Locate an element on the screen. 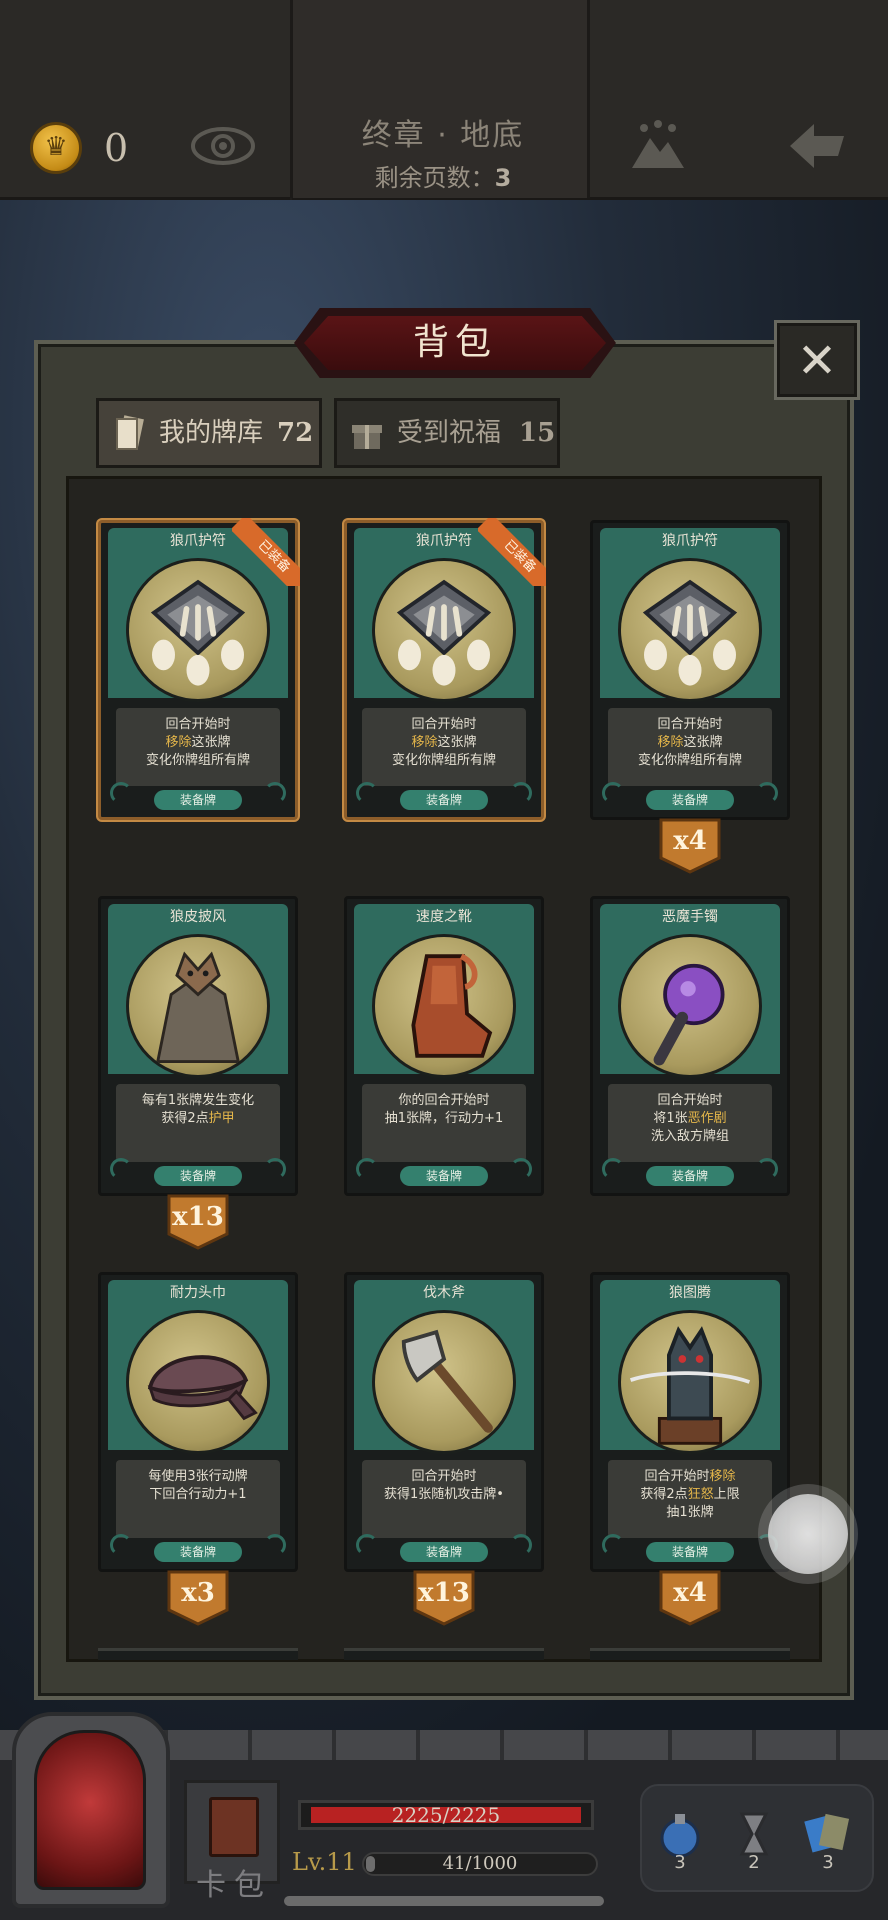 The width and height of the screenshot is (888, 1920). equipment-card: 伐木斧回合开始时获得1张随机攻击牌• 装备牌 x13 is located at coordinates (444, 1449).